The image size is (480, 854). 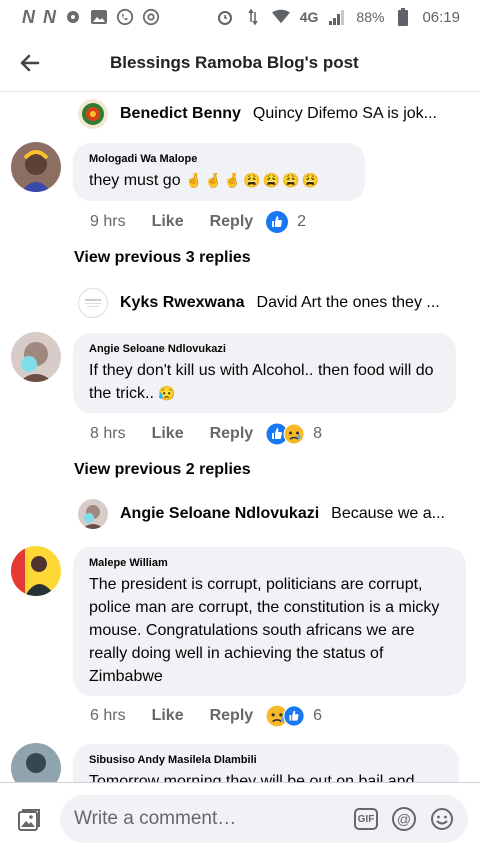 I want to click on data-arrows-icon, so click(x=253, y=17).